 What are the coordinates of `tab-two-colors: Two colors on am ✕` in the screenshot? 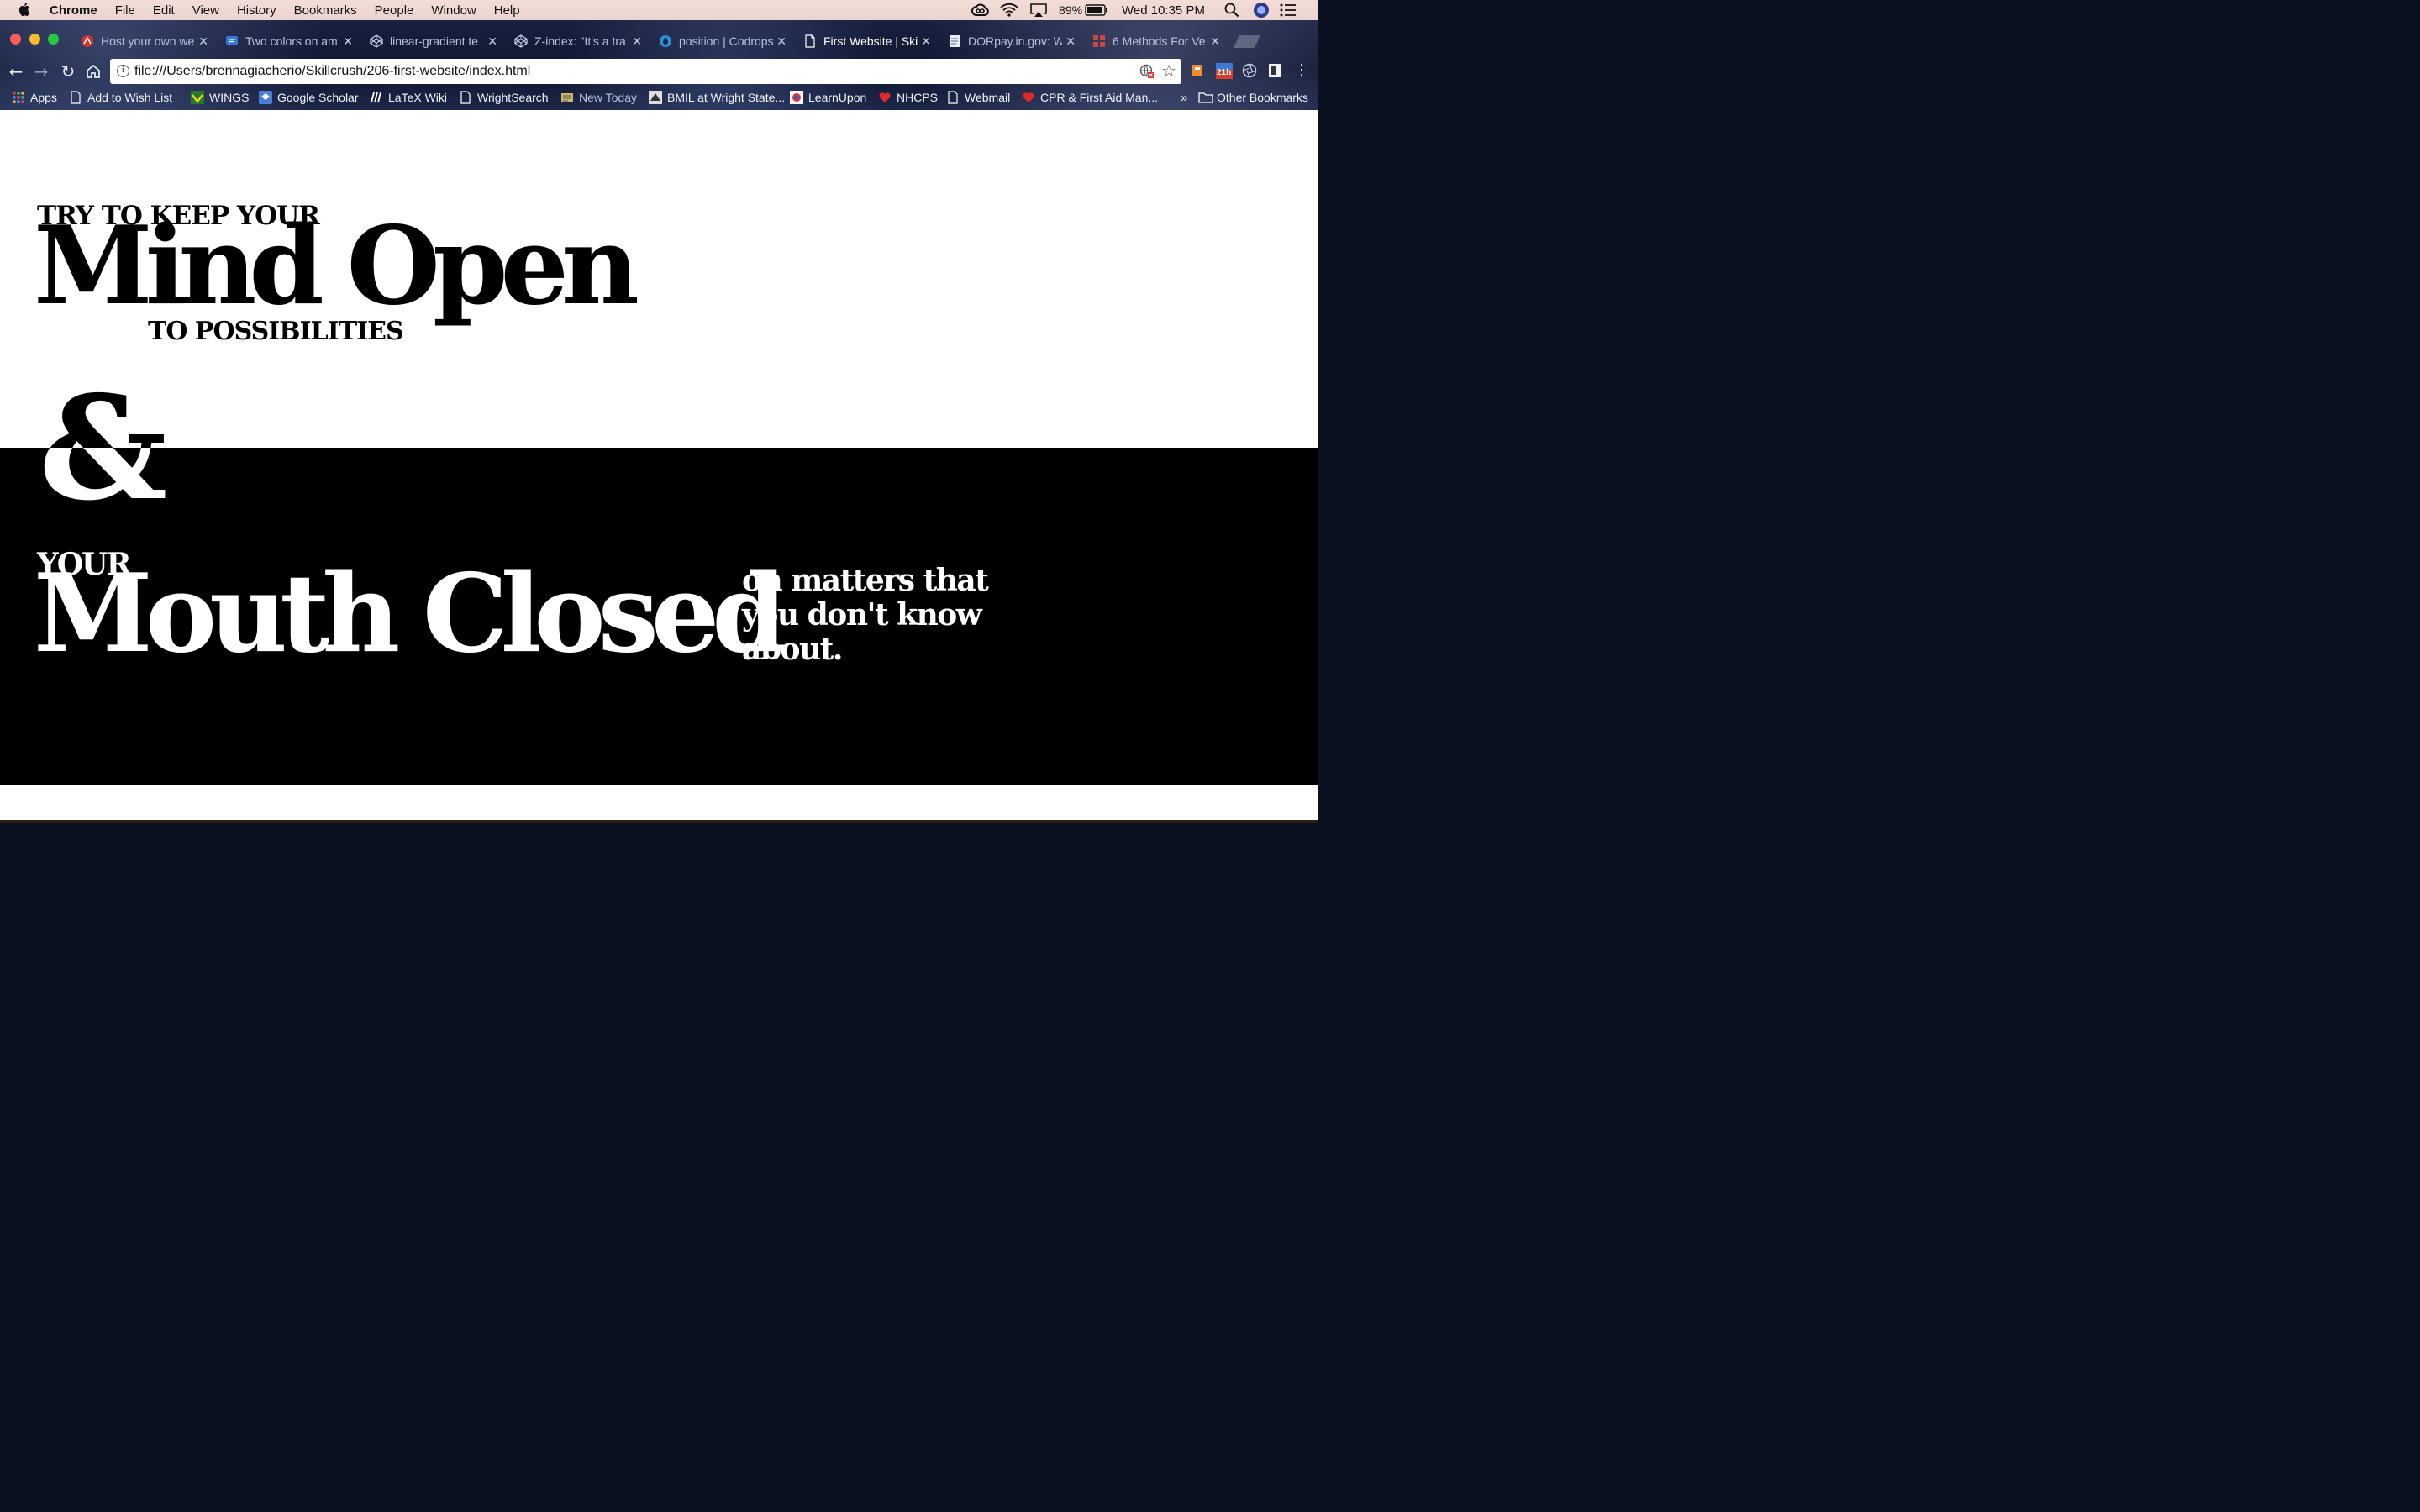 It's located at (289, 41).